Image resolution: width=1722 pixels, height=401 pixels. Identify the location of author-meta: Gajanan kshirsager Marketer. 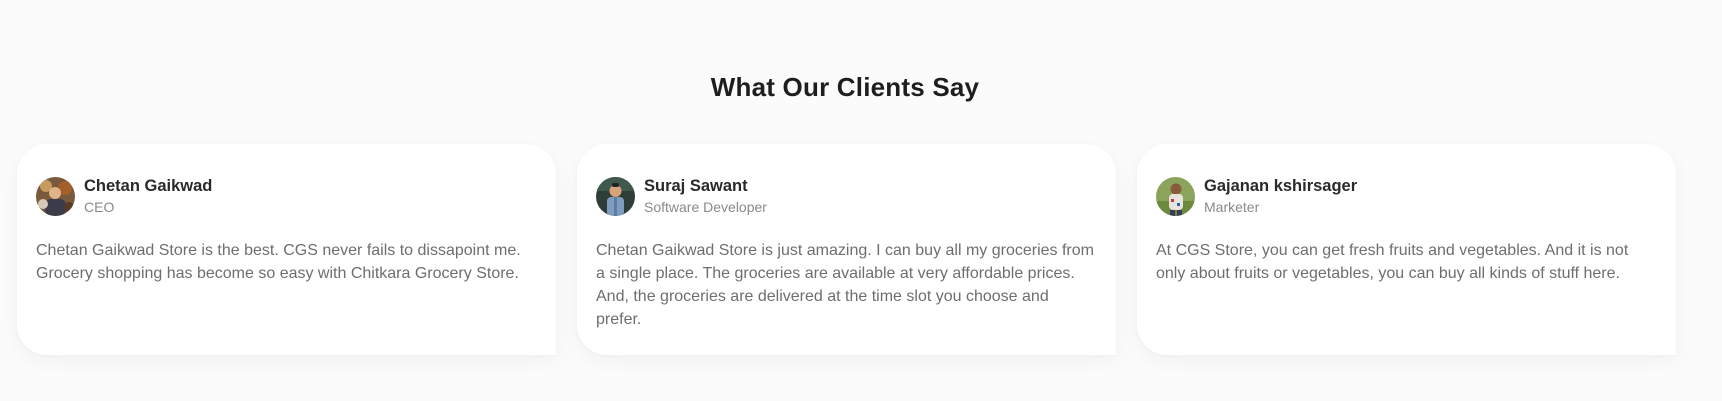
(1280, 196).